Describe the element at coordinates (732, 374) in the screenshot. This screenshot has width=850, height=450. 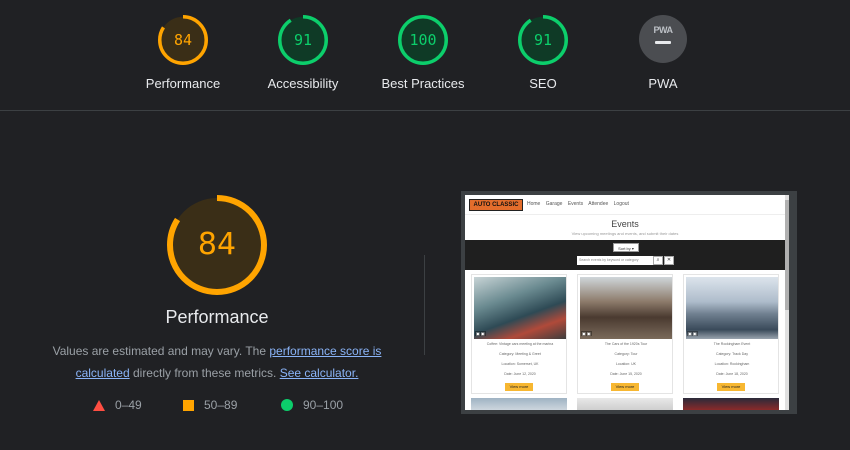
I see `event-date: Date: June 18, 2020` at that location.